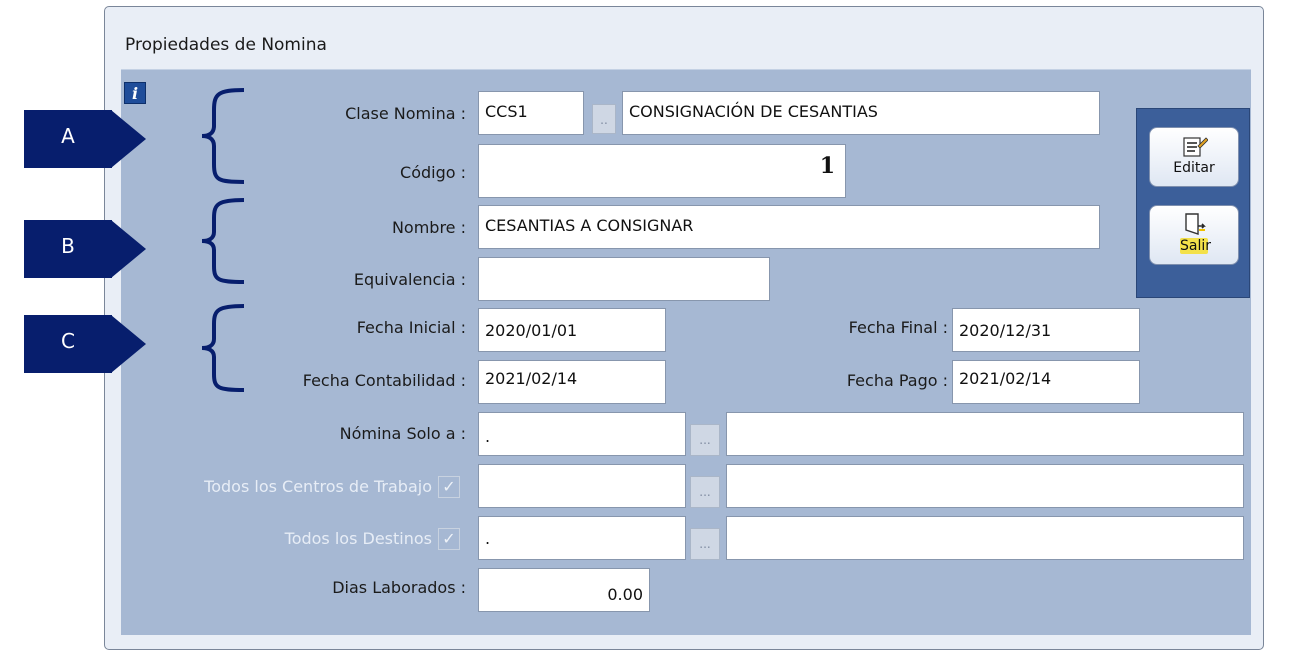 This screenshot has width=1300, height=656. I want to click on callout-c-letter: C, so click(68, 341).